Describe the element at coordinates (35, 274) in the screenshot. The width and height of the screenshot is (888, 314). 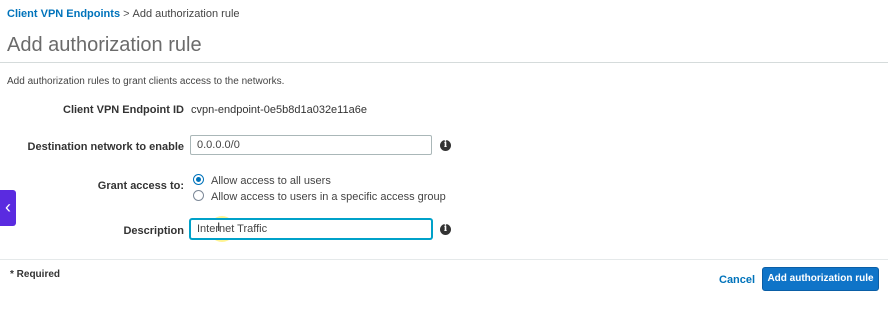
I see `required-note: * Required` at that location.